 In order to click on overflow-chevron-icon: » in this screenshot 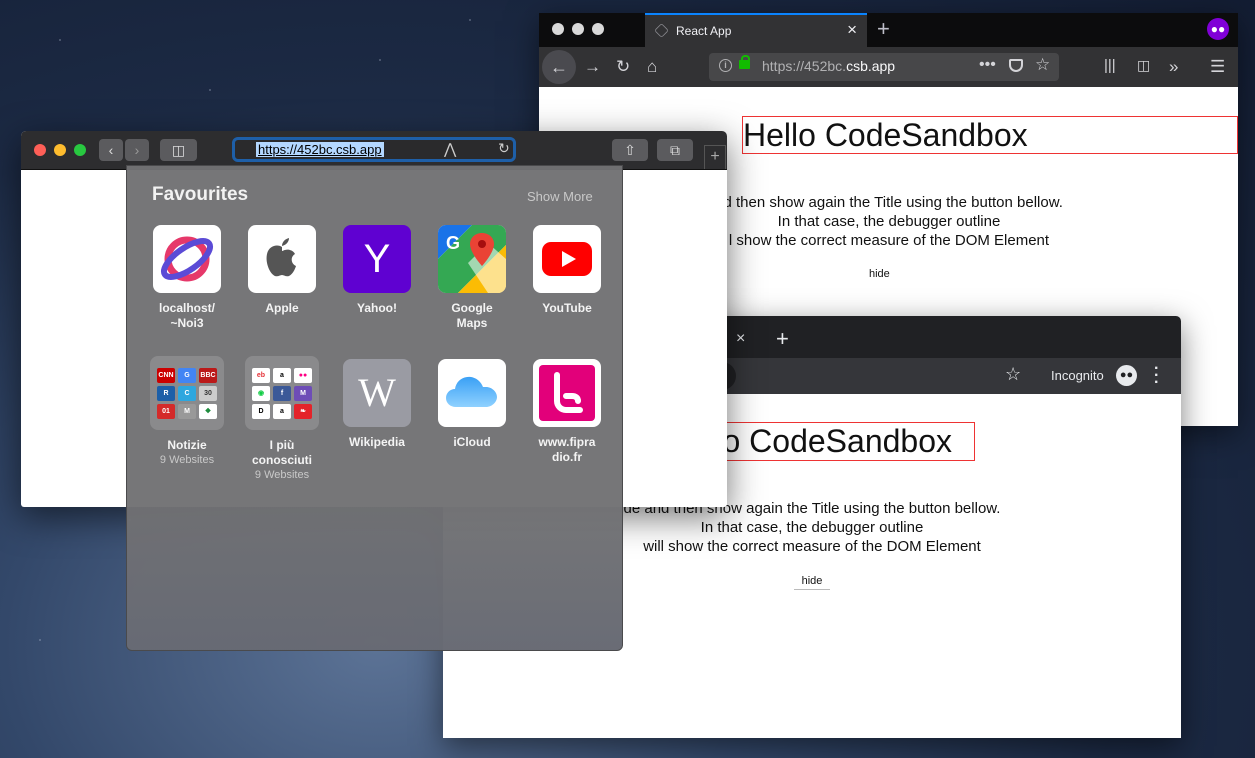, I will do `click(1173, 67)`.